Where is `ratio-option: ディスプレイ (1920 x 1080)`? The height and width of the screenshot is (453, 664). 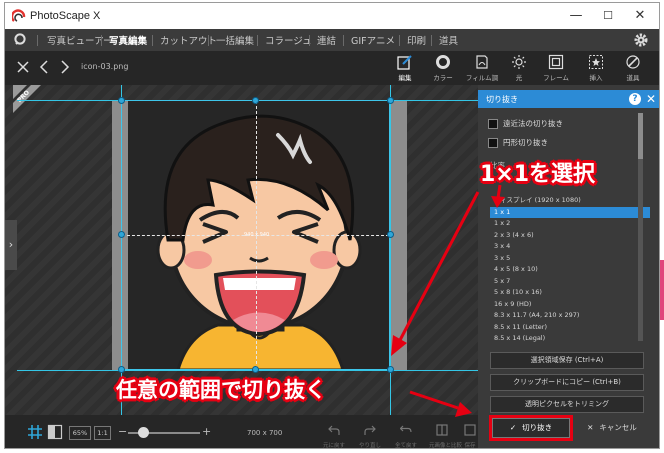 ratio-option: ディスプレイ (1920 x 1080) is located at coordinates (570, 201).